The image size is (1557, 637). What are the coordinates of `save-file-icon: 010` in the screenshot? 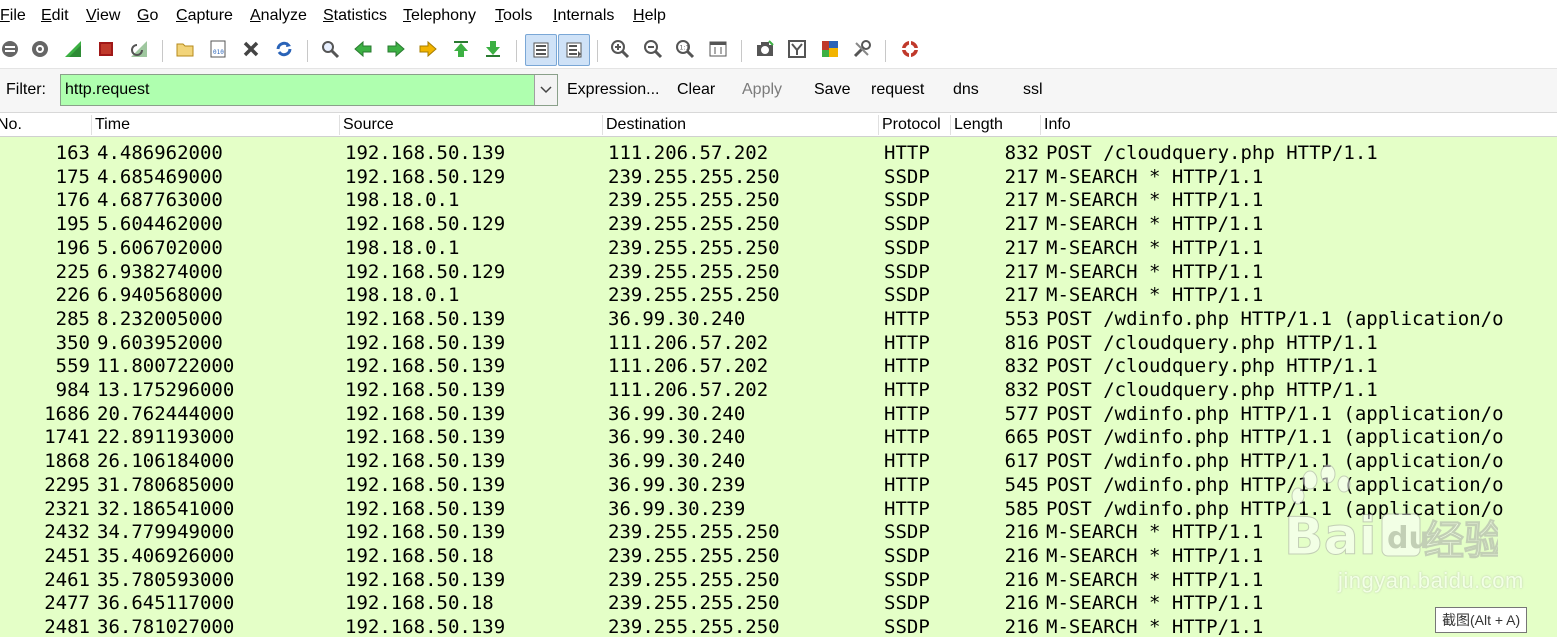 It's located at (218, 49).